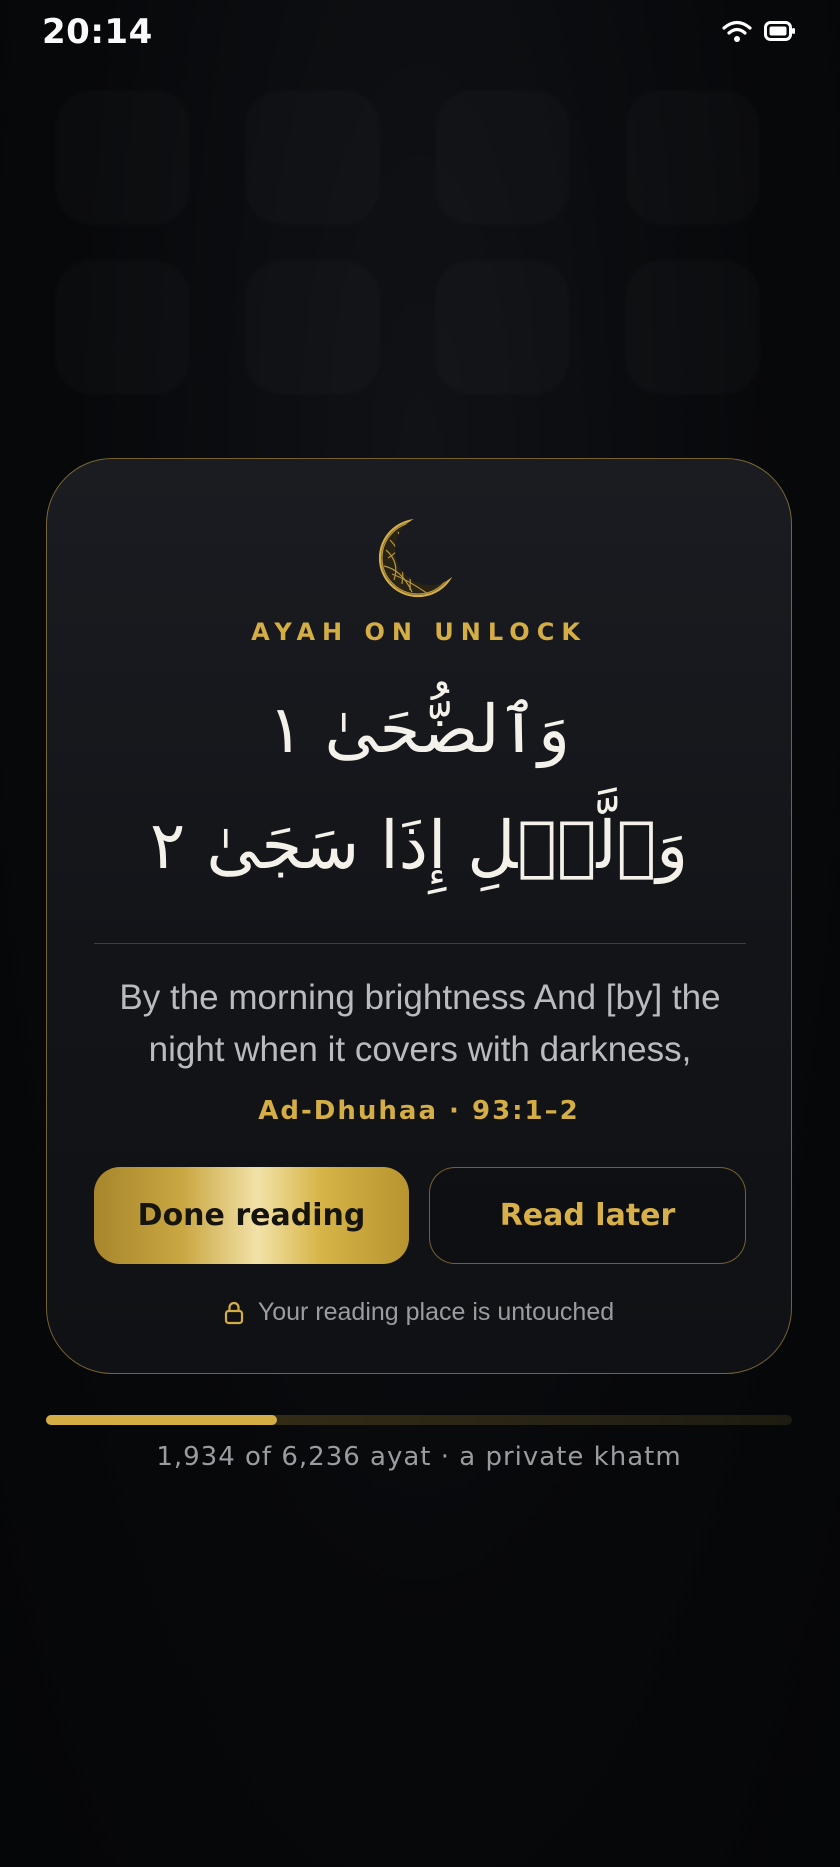 The image size is (840, 1867). I want to click on arabic-verse-line-2: وَٱلَّيۡلِ إِذَا سَجَىٰ ٢, so click(419, 845).